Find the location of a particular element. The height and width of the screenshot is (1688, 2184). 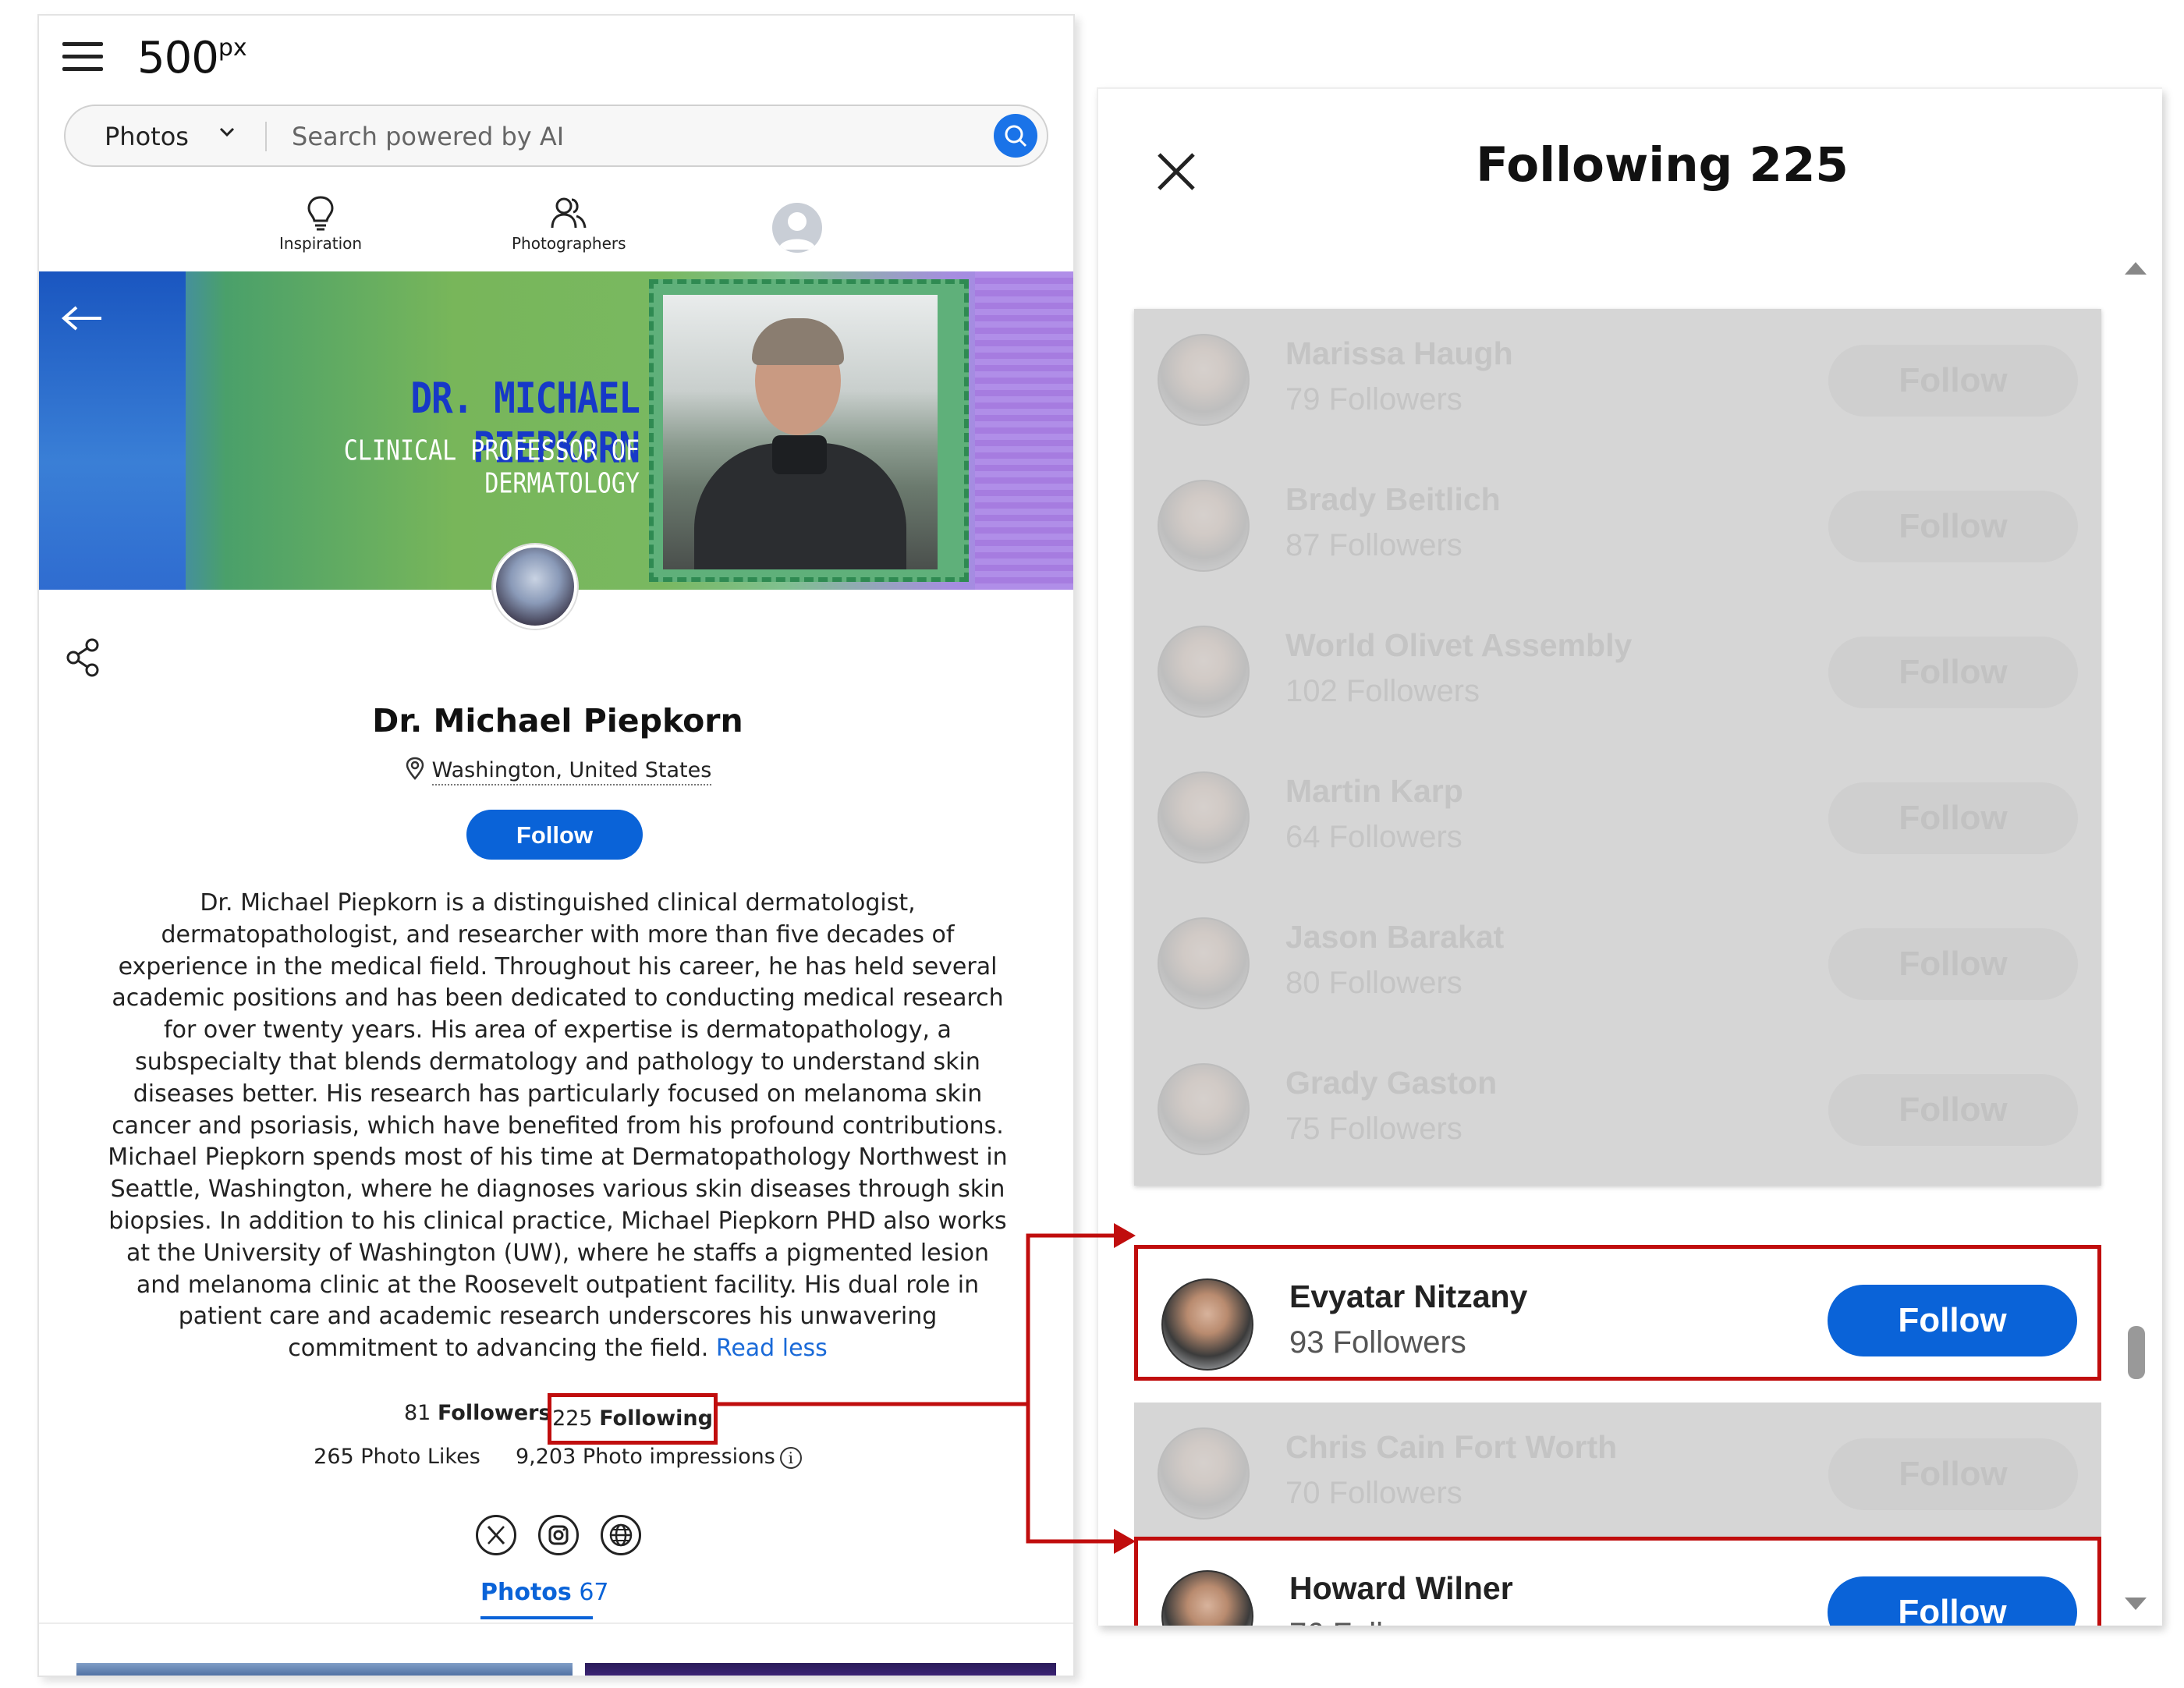

user-name: World Olivet Assembly is located at coordinates (1458, 645).